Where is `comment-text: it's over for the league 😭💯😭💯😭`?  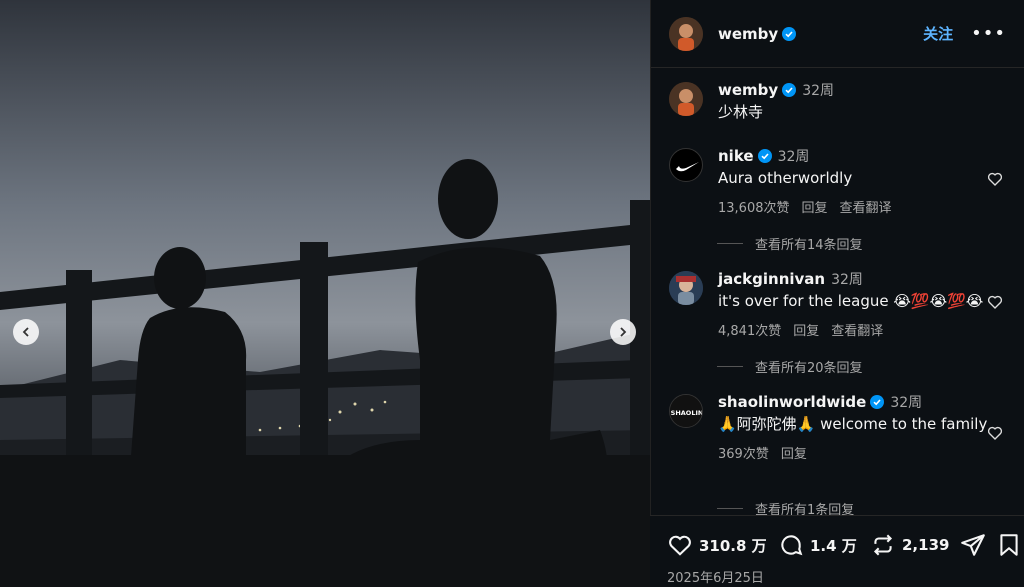 comment-text: it's over for the league 😭💯😭💯😭 is located at coordinates (851, 301).